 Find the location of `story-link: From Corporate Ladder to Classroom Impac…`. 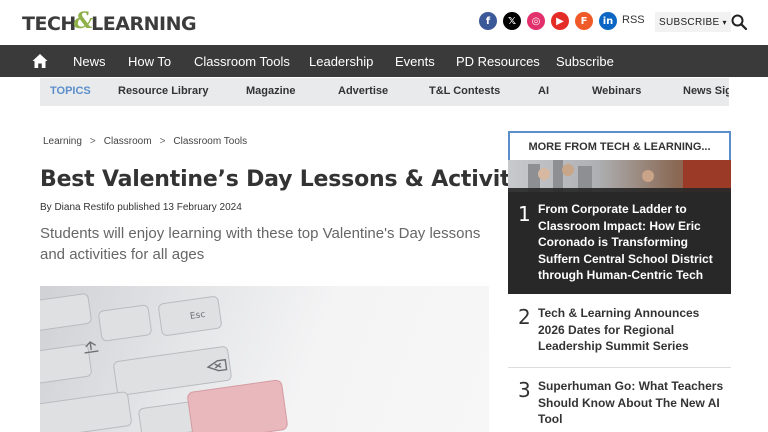

story-link: From Corporate Ladder to Classroom Impac… is located at coordinates (633, 242).